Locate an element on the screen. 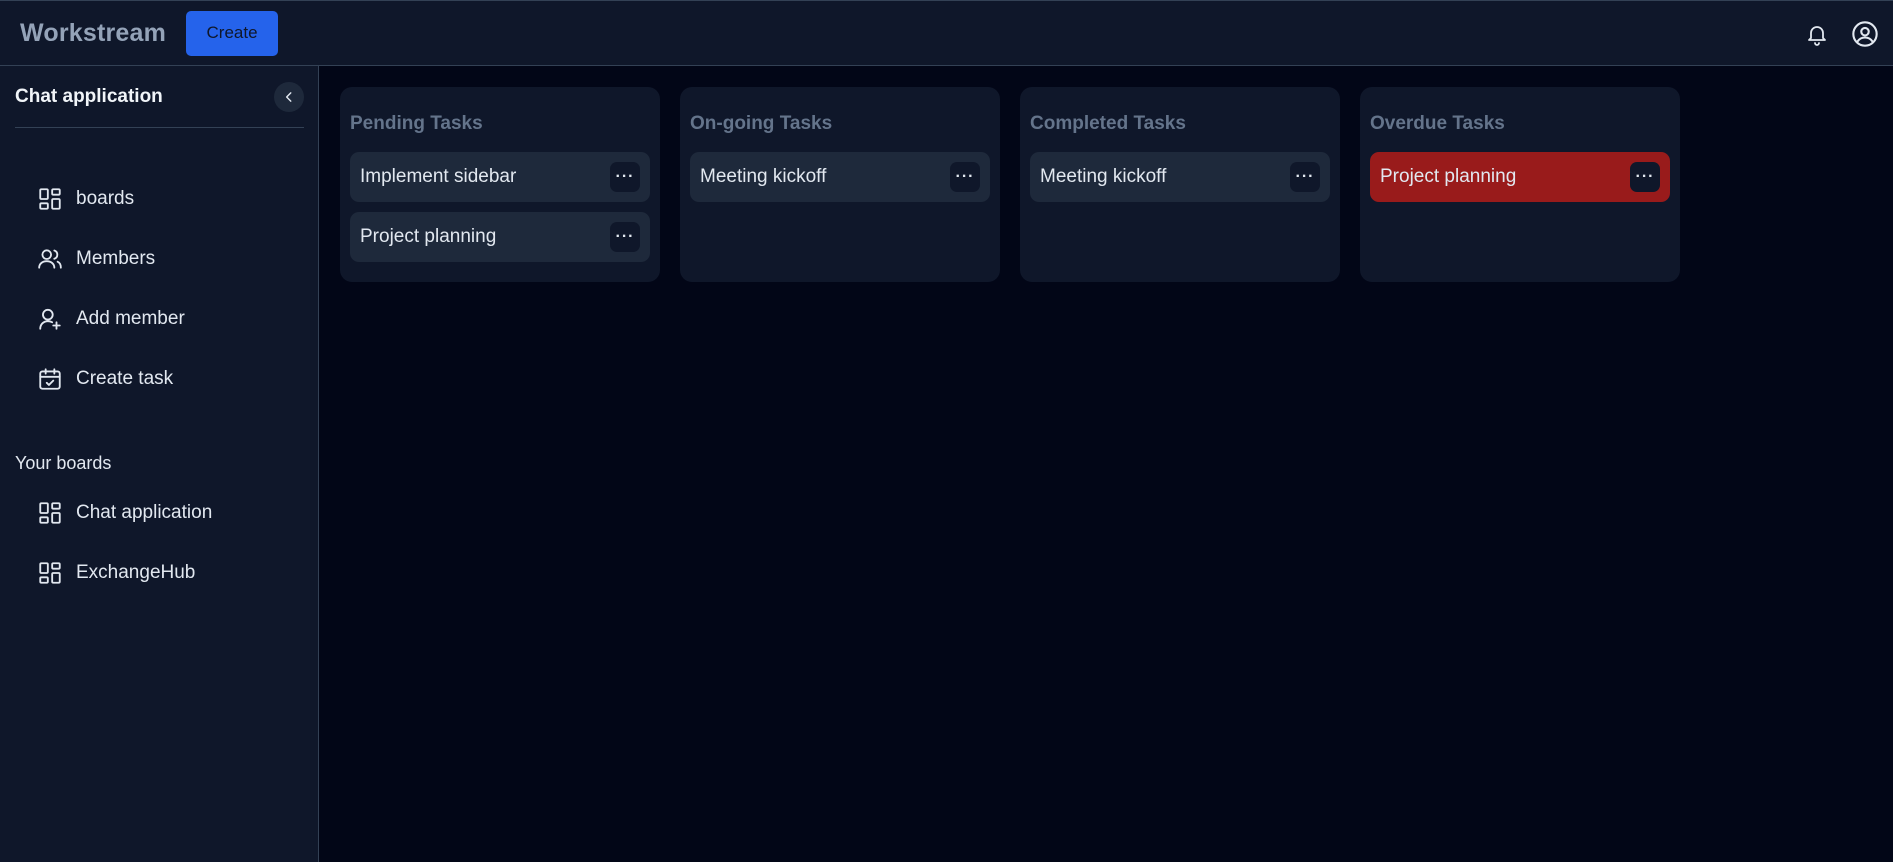 This screenshot has width=1893, height=862. column-title: Completed Tasks is located at coordinates (1108, 123).